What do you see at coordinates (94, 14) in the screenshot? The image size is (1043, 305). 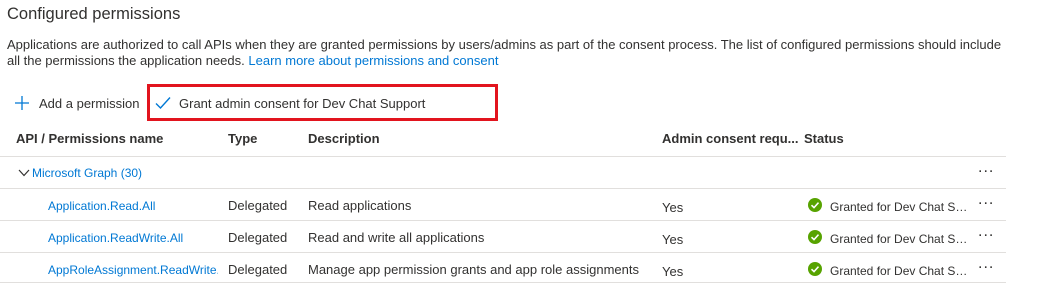 I see `page-title: Configured permissions` at bounding box center [94, 14].